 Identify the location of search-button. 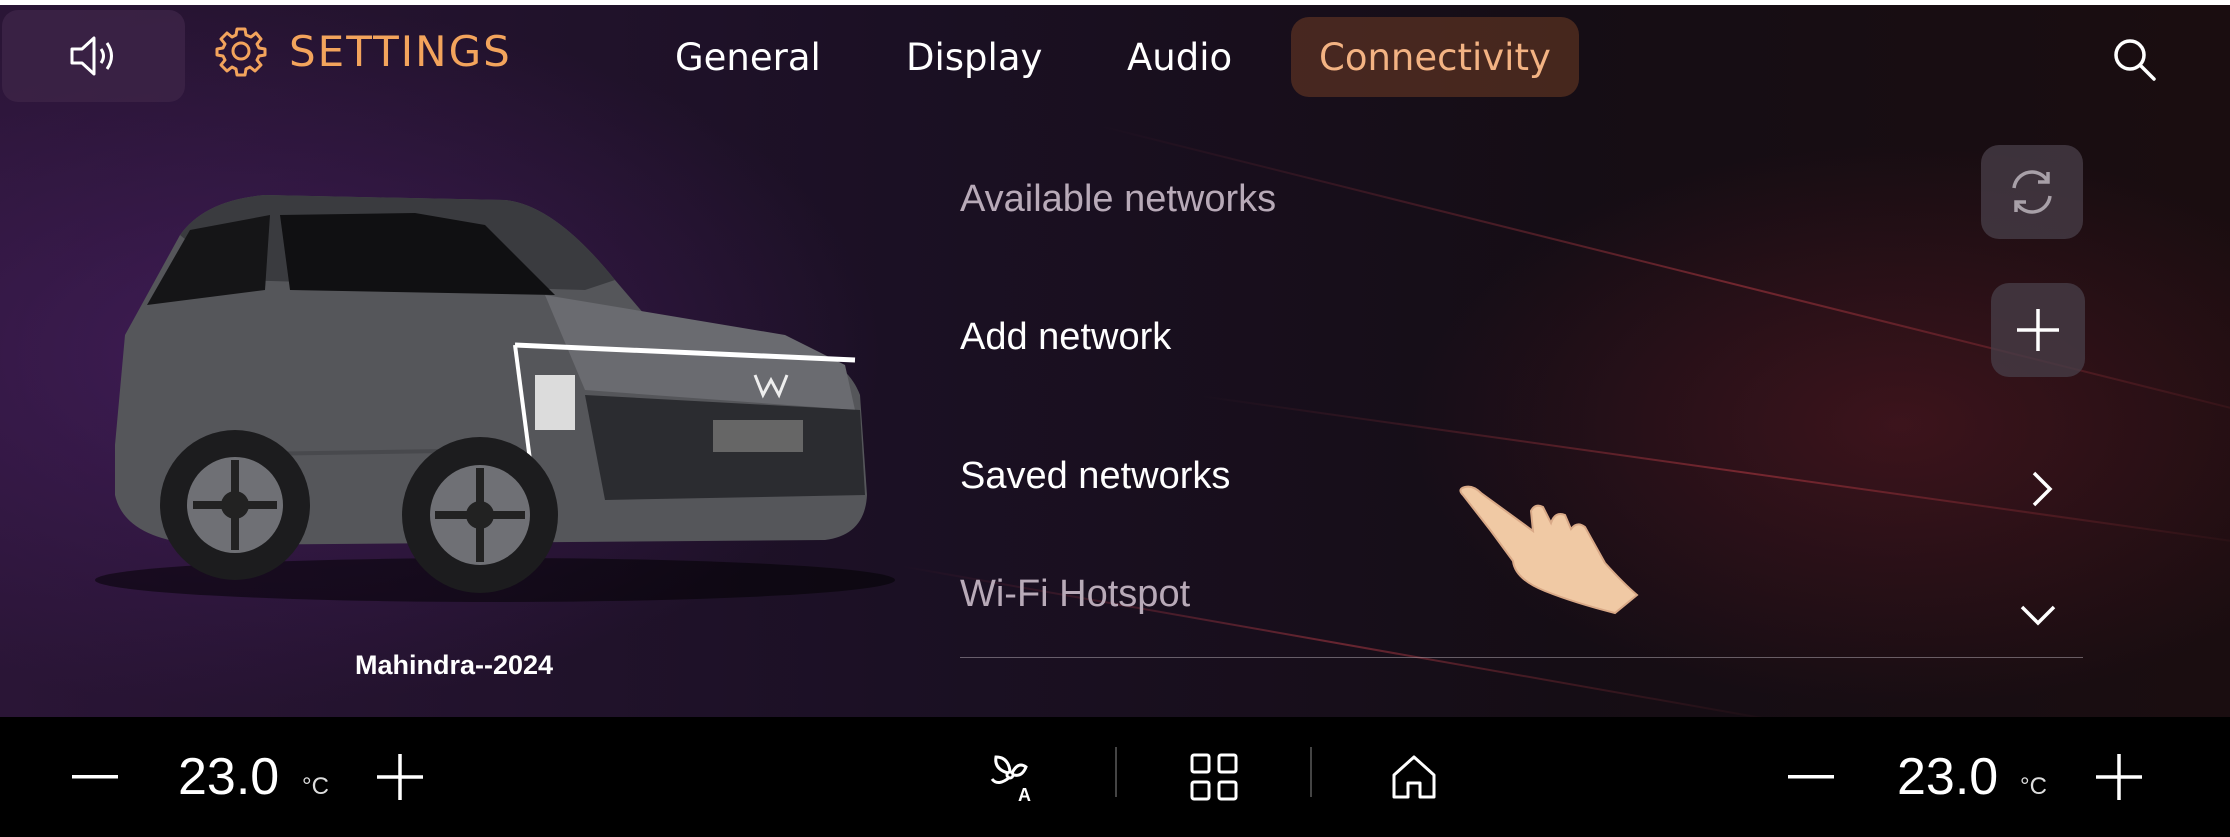
(2135, 60).